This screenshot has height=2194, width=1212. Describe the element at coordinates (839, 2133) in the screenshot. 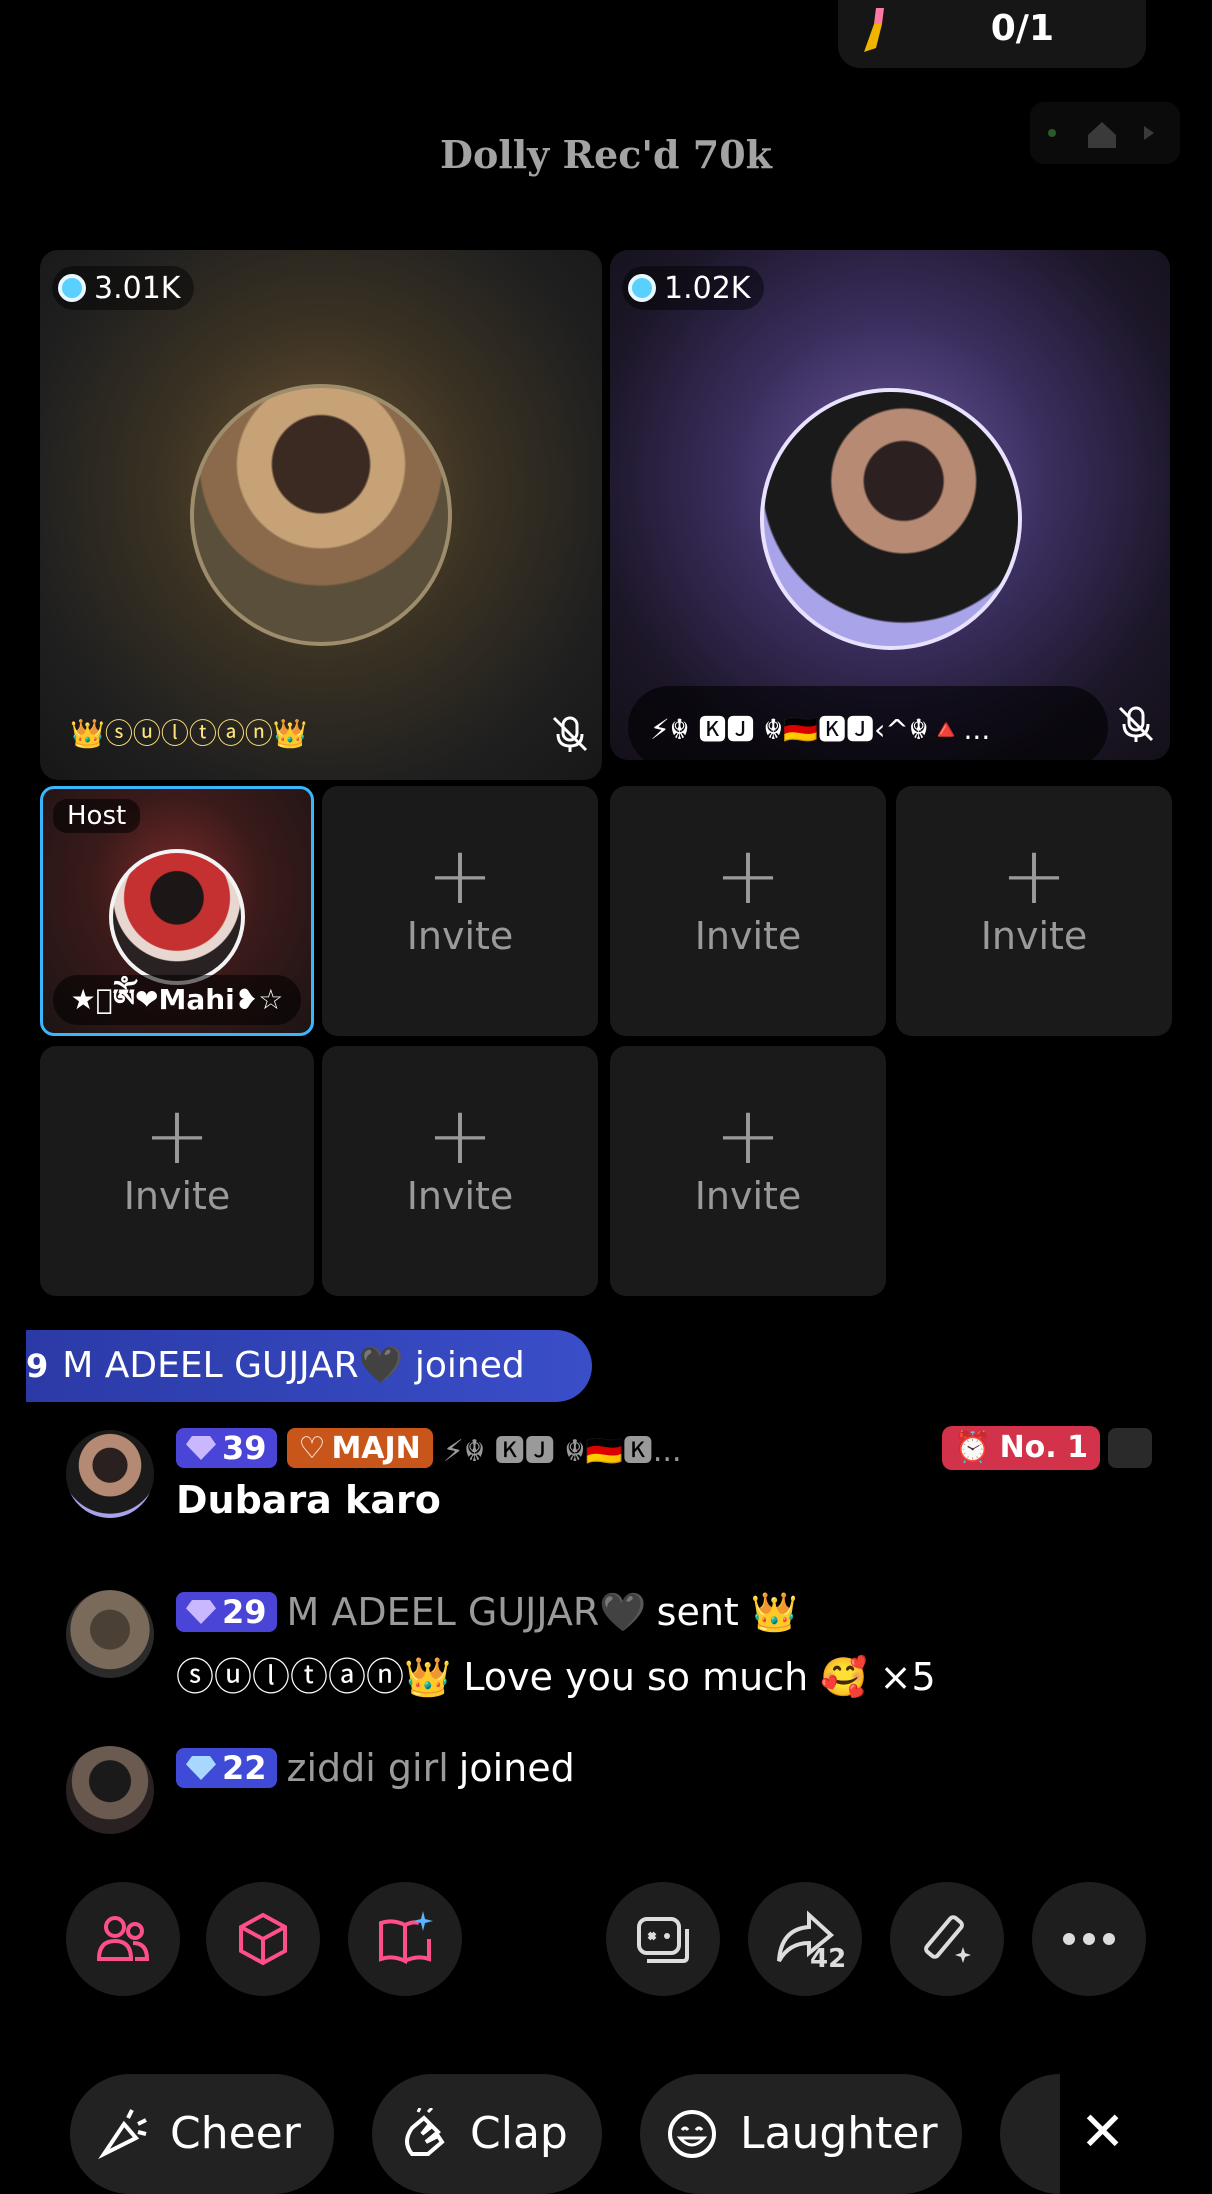

I see `laughter-label: Laughter` at that location.